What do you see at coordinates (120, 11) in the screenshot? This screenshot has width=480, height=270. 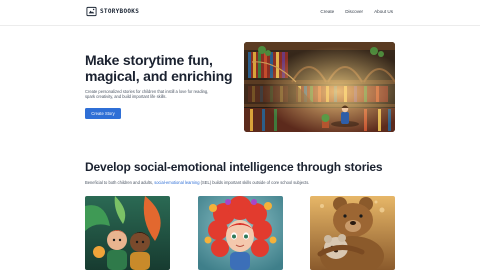 I see `brand-name: STORYBOOKS` at bounding box center [120, 11].